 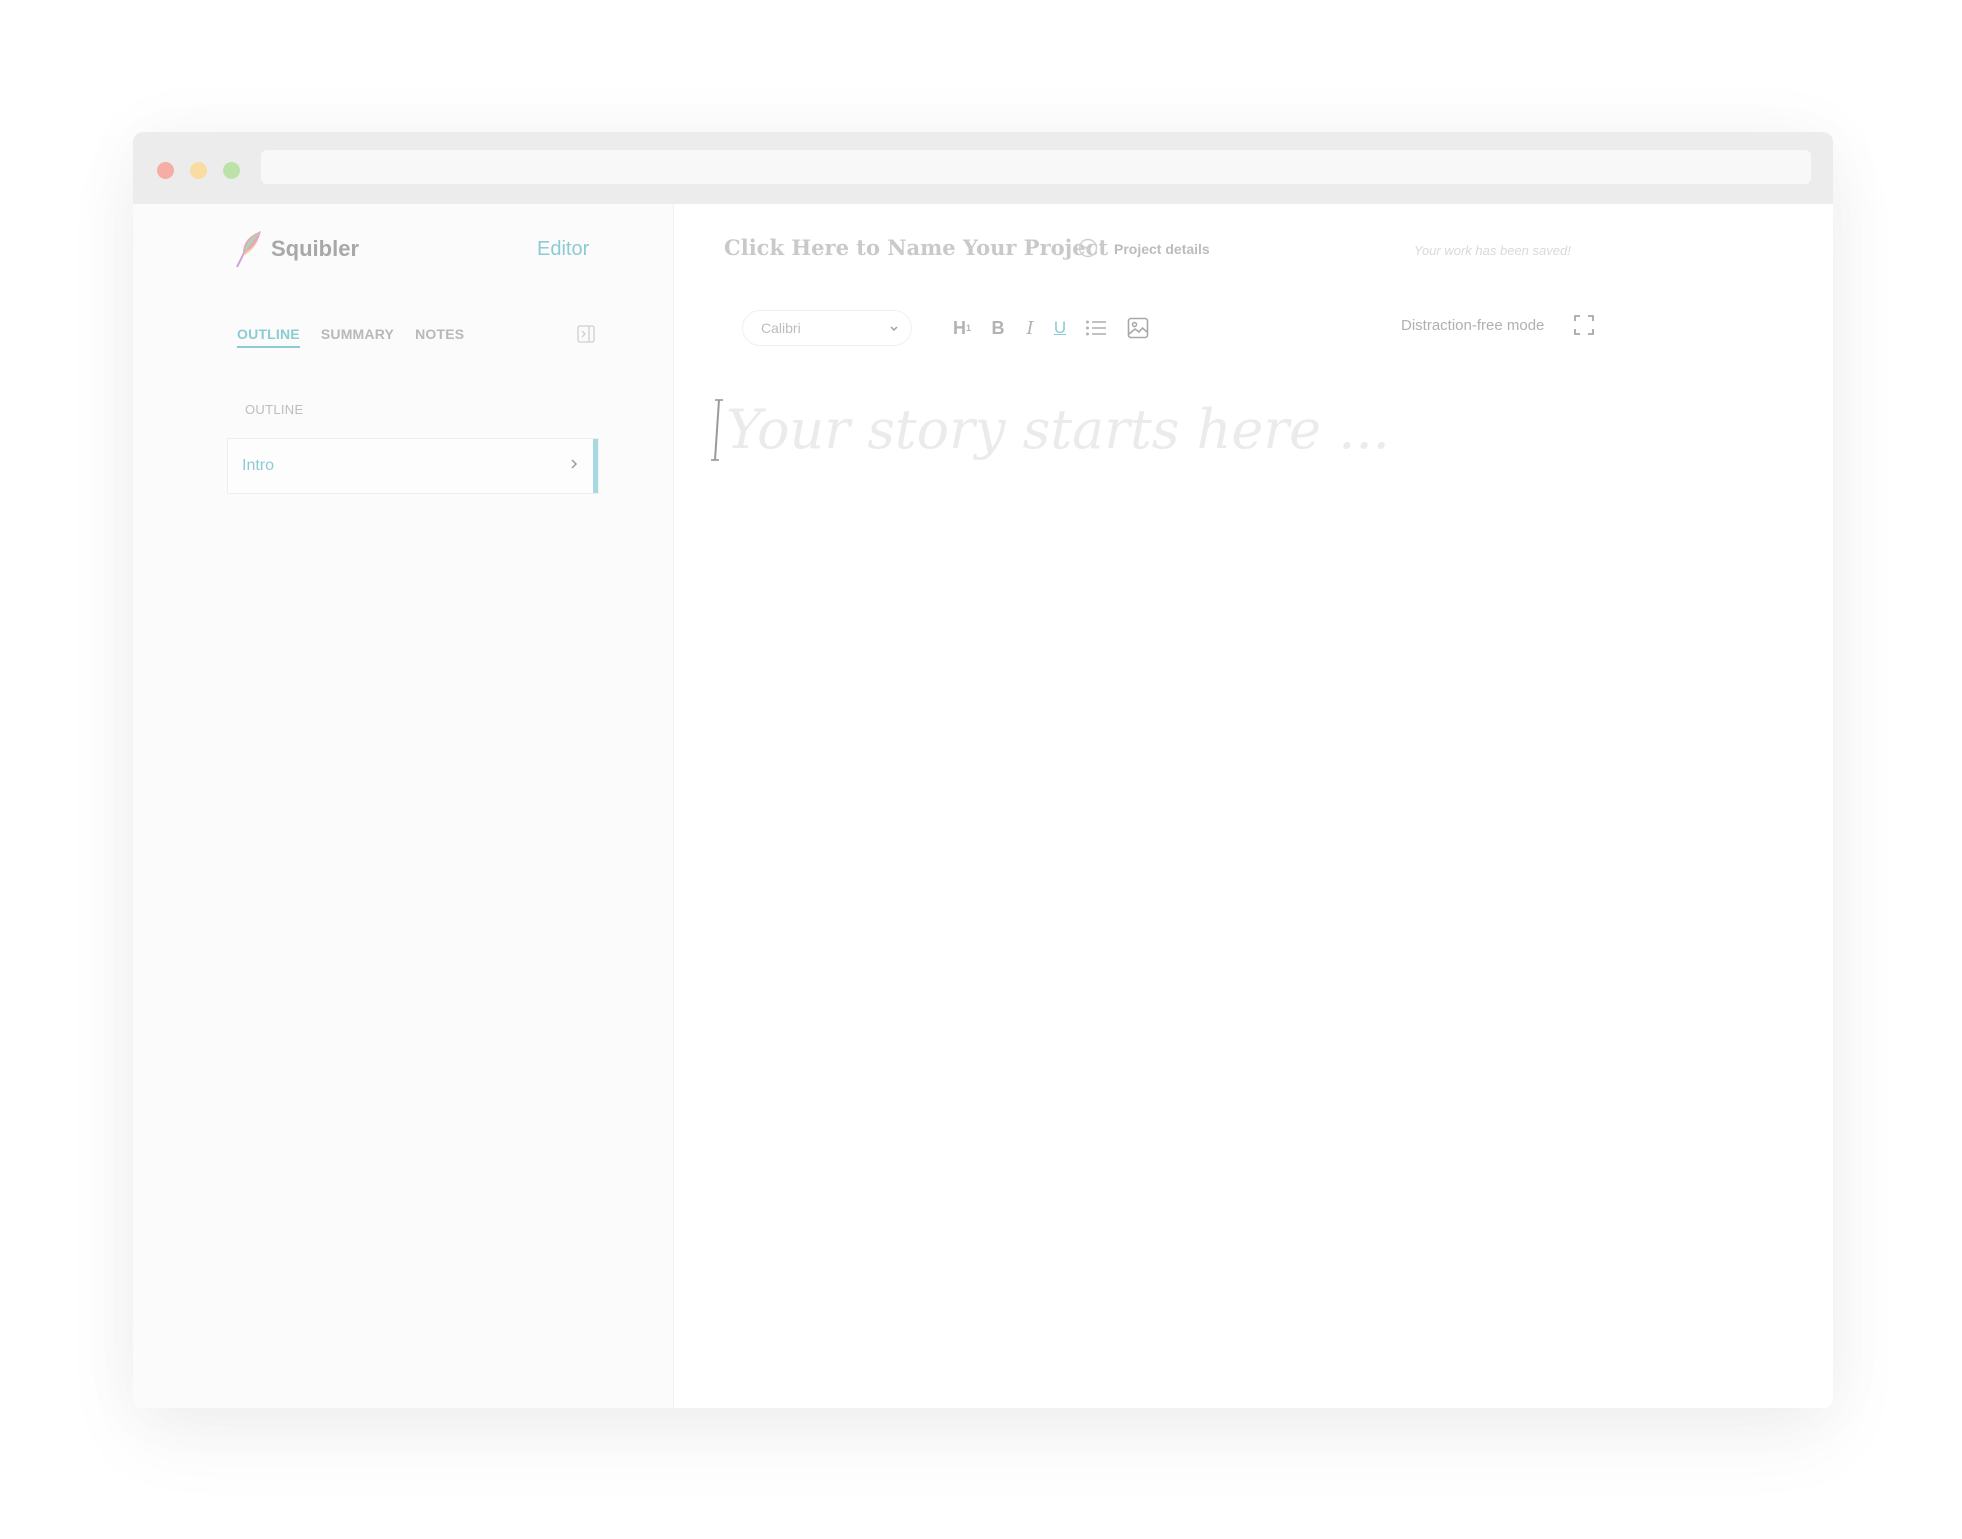 What do you see at coordinates (781, 328) in the screenshot?
I see `font-select-value: Calibri` at bounding box center [781, 328].